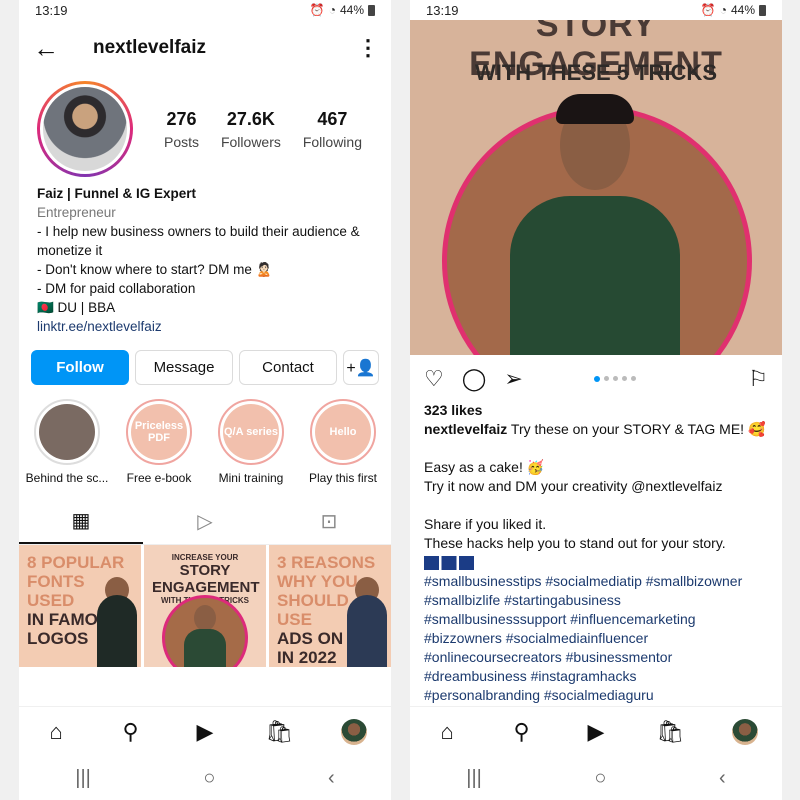 The image size is (800, 800). Describe the element at coordinates (116, 288) in the screenshot. I see `bio-line: - DM for paid collaboration` at that location.